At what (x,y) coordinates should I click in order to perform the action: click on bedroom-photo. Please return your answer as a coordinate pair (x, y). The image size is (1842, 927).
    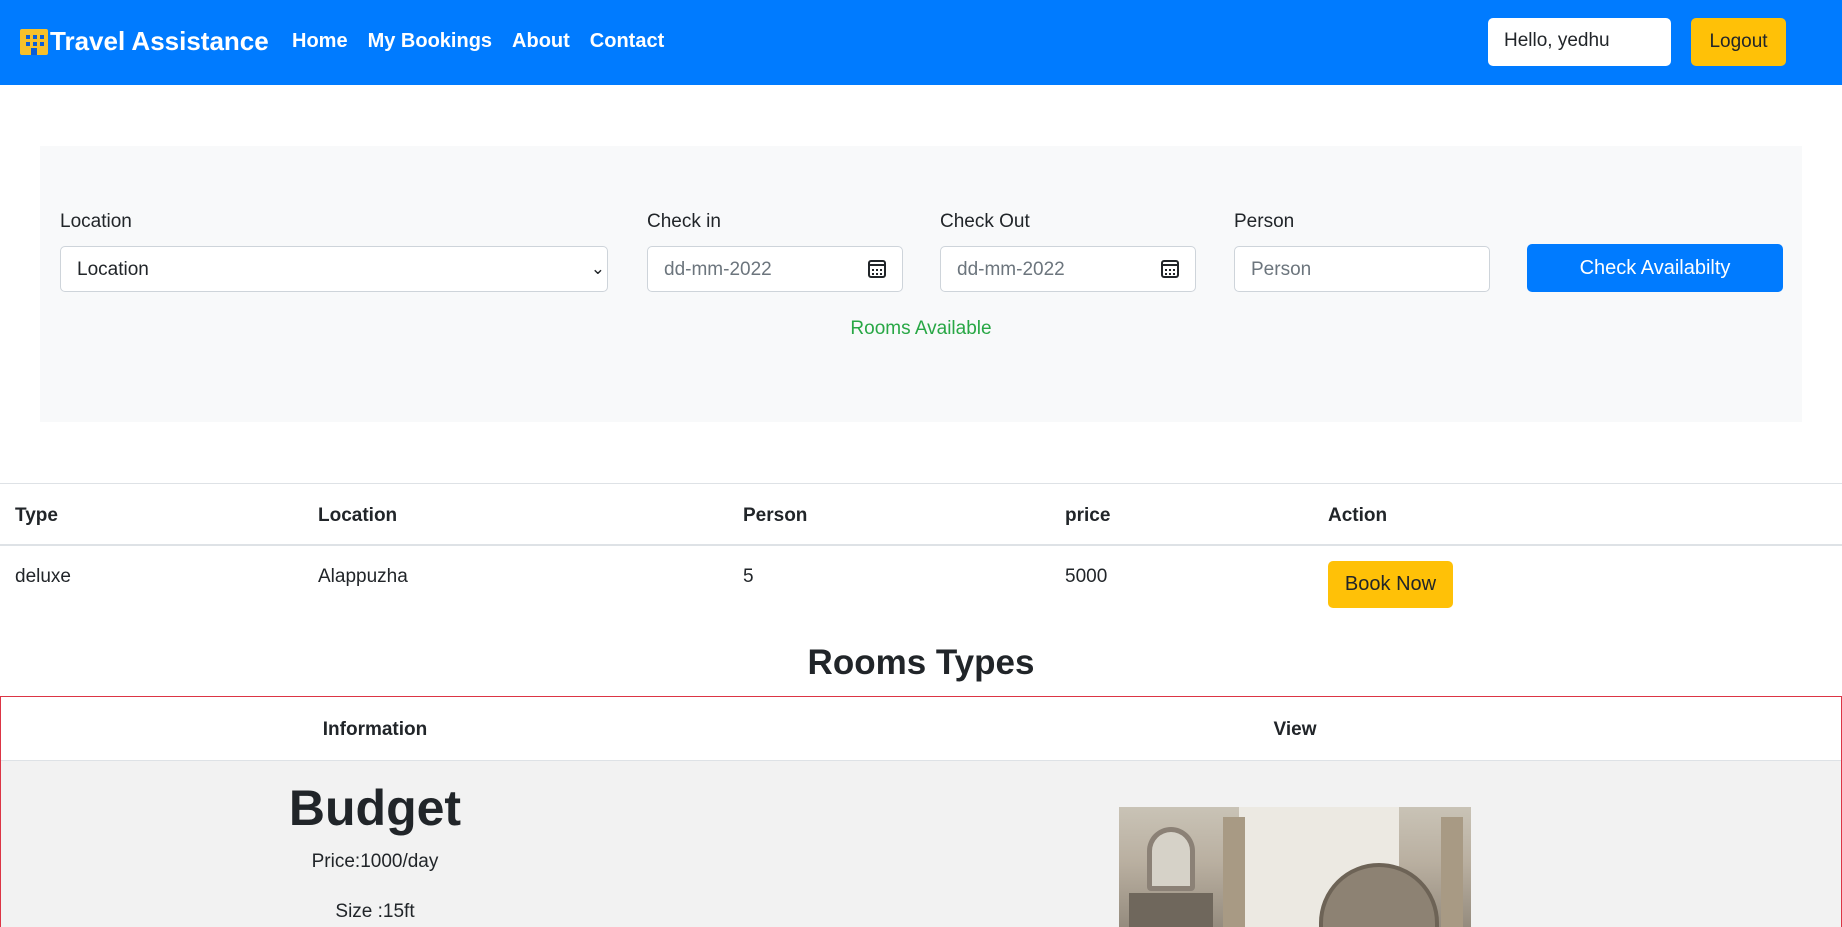
    Looking at the image, I should click on (1295, 867).